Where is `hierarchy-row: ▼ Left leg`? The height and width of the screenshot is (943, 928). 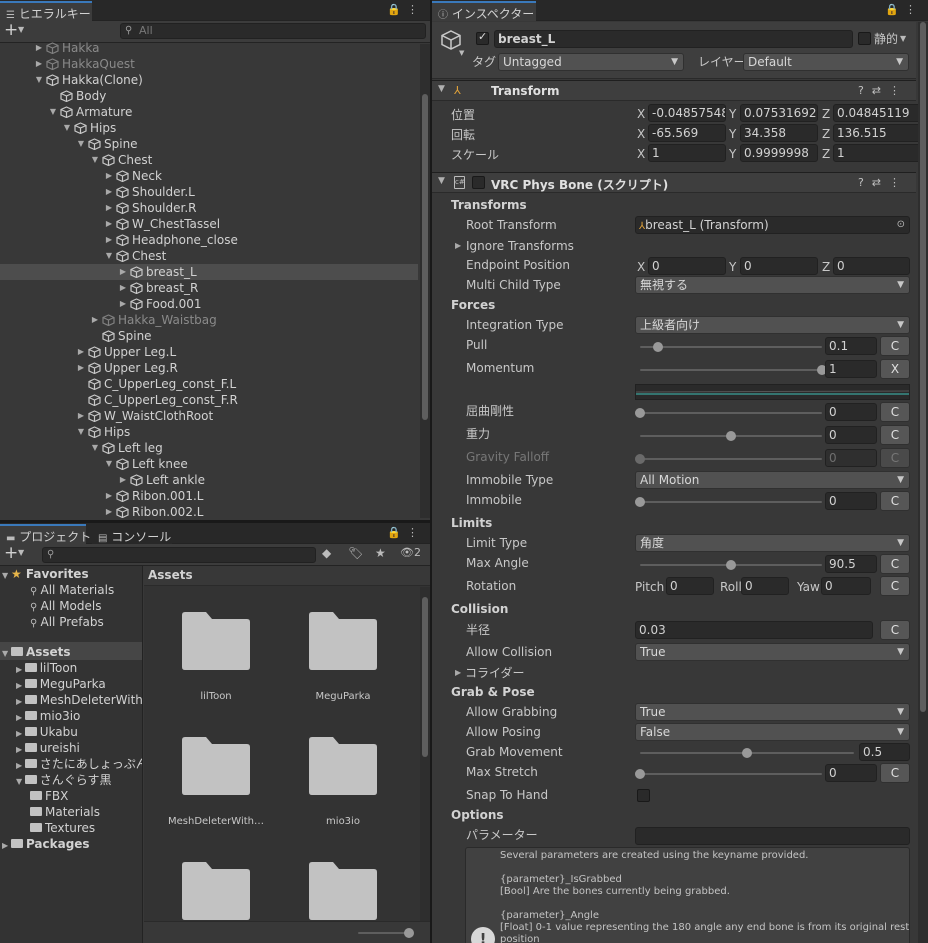 hierarchy-row: ▼ Left leg is located at coordinates (209, 448).